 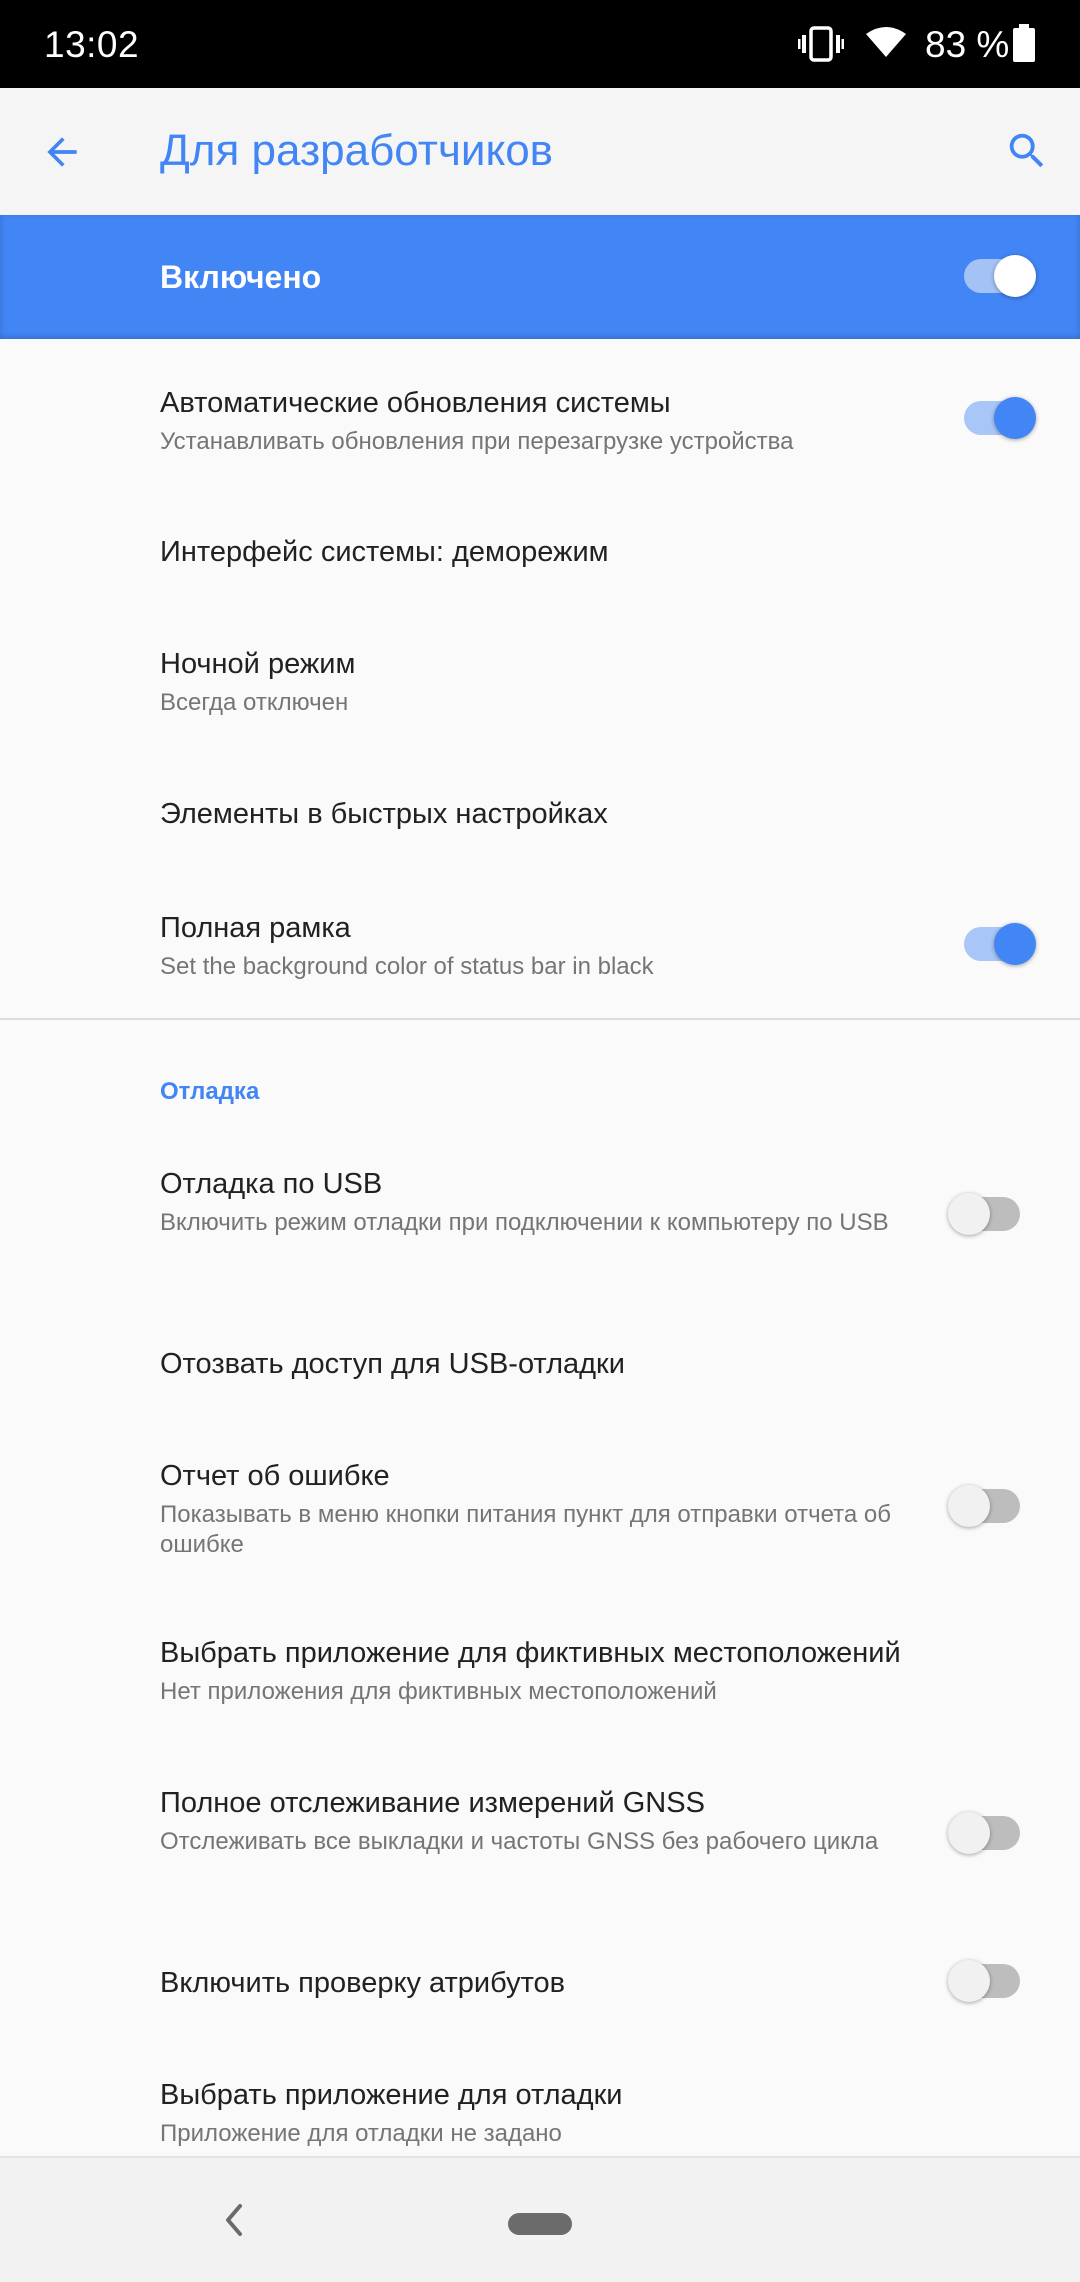 What do you see at coordinates (432, 1803) in the screenshot?
I see `setting-title: Полное отслеживание измерений GNSS` at bounding box center [432, 1803].